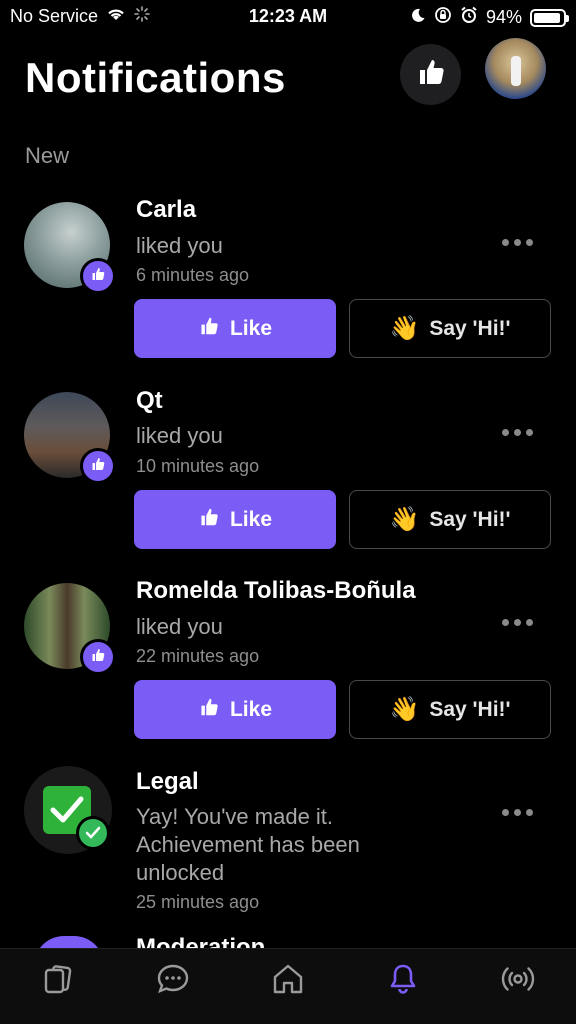  I want to click on page-title: Notifications, so click(155, 77).